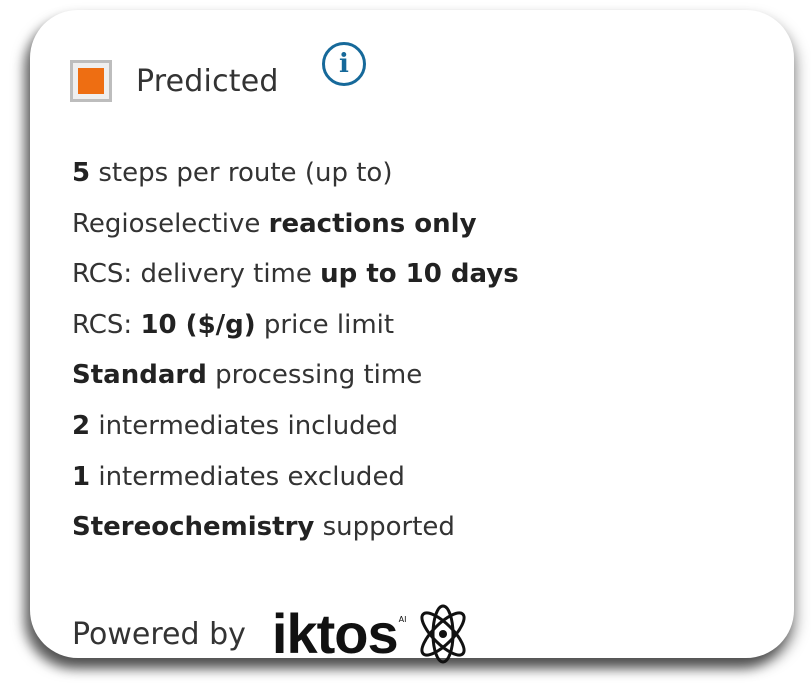 This screenshot has height=692, width=811. What do you see at coordinates (159, 634) in the screenshot?
I see `powered-by-label: Powered by` at bounding box center [159, 634].